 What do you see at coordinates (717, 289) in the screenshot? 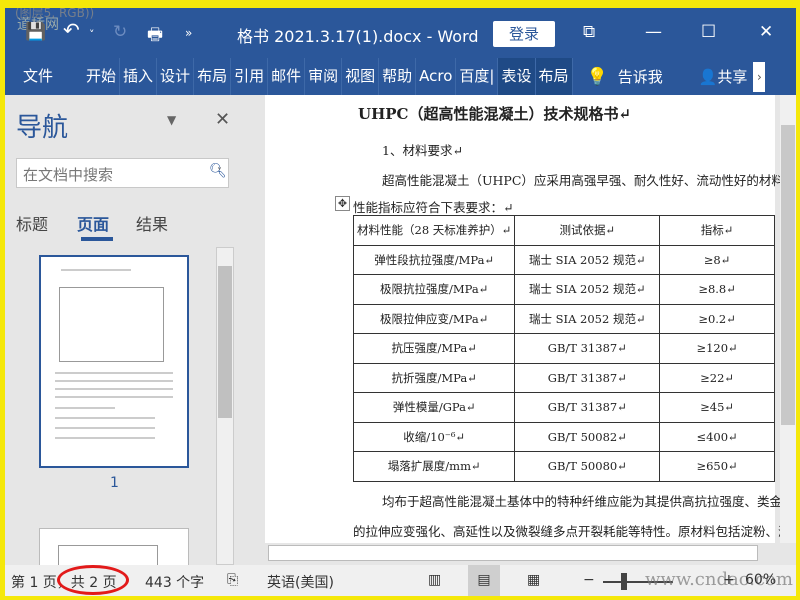
I see `table-cell: ≥8.8↵` at bounding box center [717, 289].